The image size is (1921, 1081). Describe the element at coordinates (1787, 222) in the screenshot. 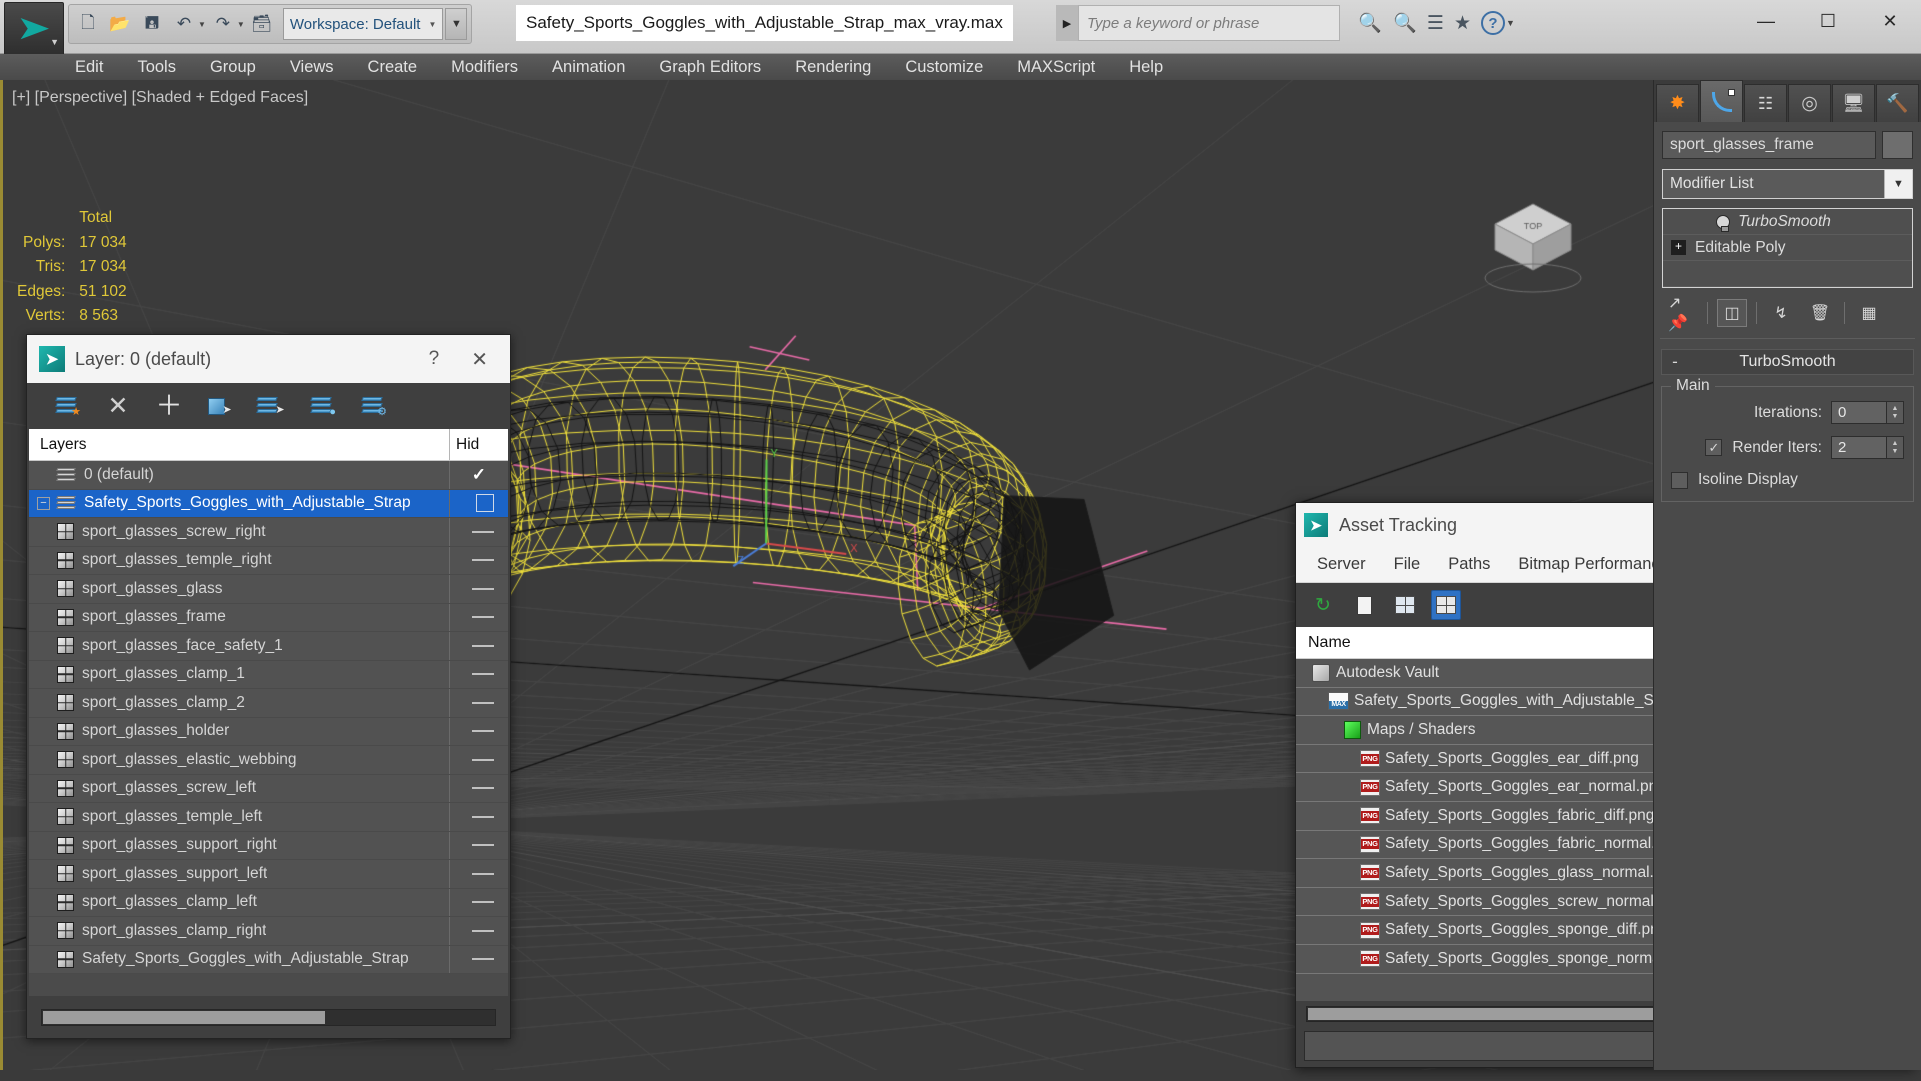

I see `modifier-stack-item-turbosmooth: TurboSmooth` at that location.